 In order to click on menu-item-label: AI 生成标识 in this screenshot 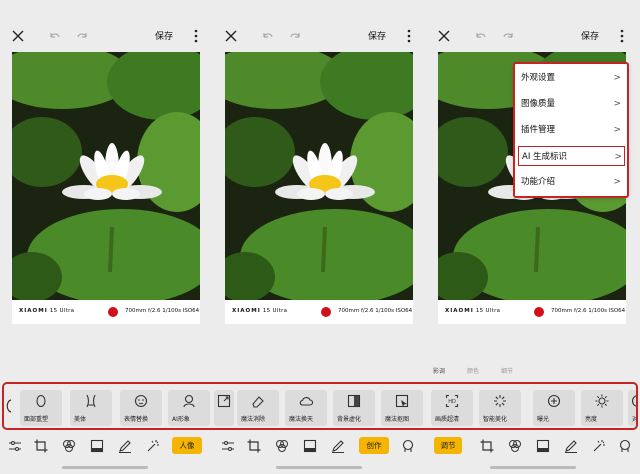, I will do `click(545, 157)`.